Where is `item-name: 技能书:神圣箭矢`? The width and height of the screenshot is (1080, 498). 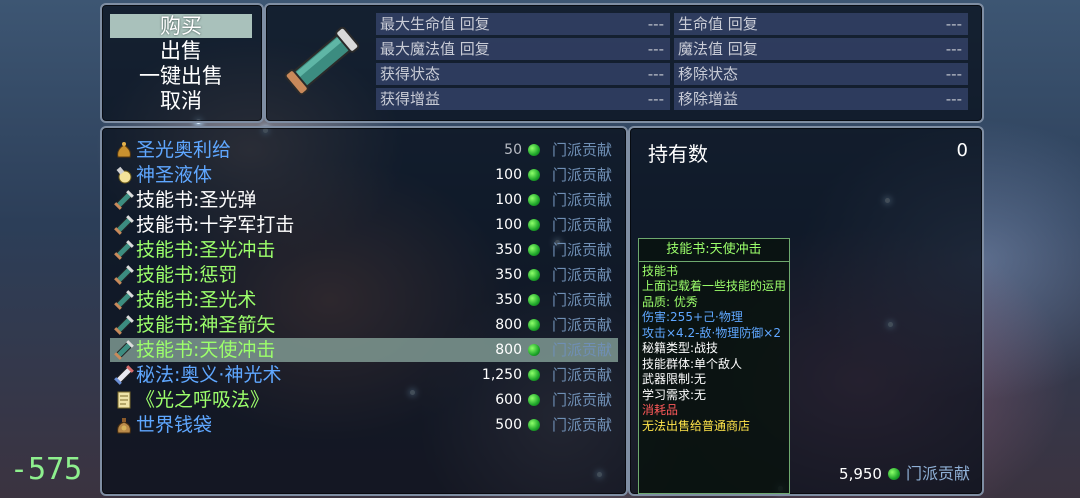 item-name: 技能书:神圣箭矢 is located at coordinates (206, 325).